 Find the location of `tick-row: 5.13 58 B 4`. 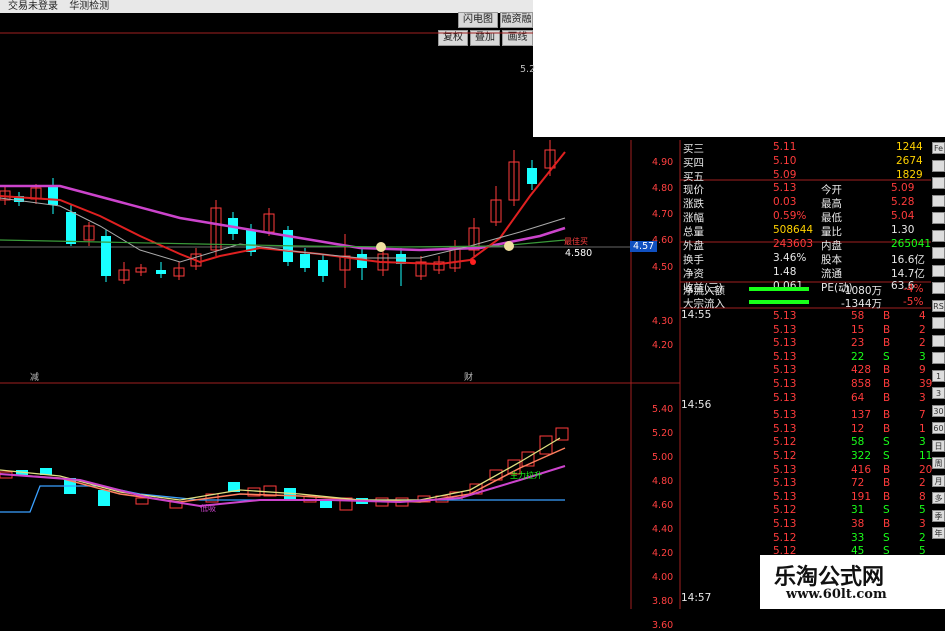

tick-row: 5.13 58 B 4 is located at coordinates (806, 317).